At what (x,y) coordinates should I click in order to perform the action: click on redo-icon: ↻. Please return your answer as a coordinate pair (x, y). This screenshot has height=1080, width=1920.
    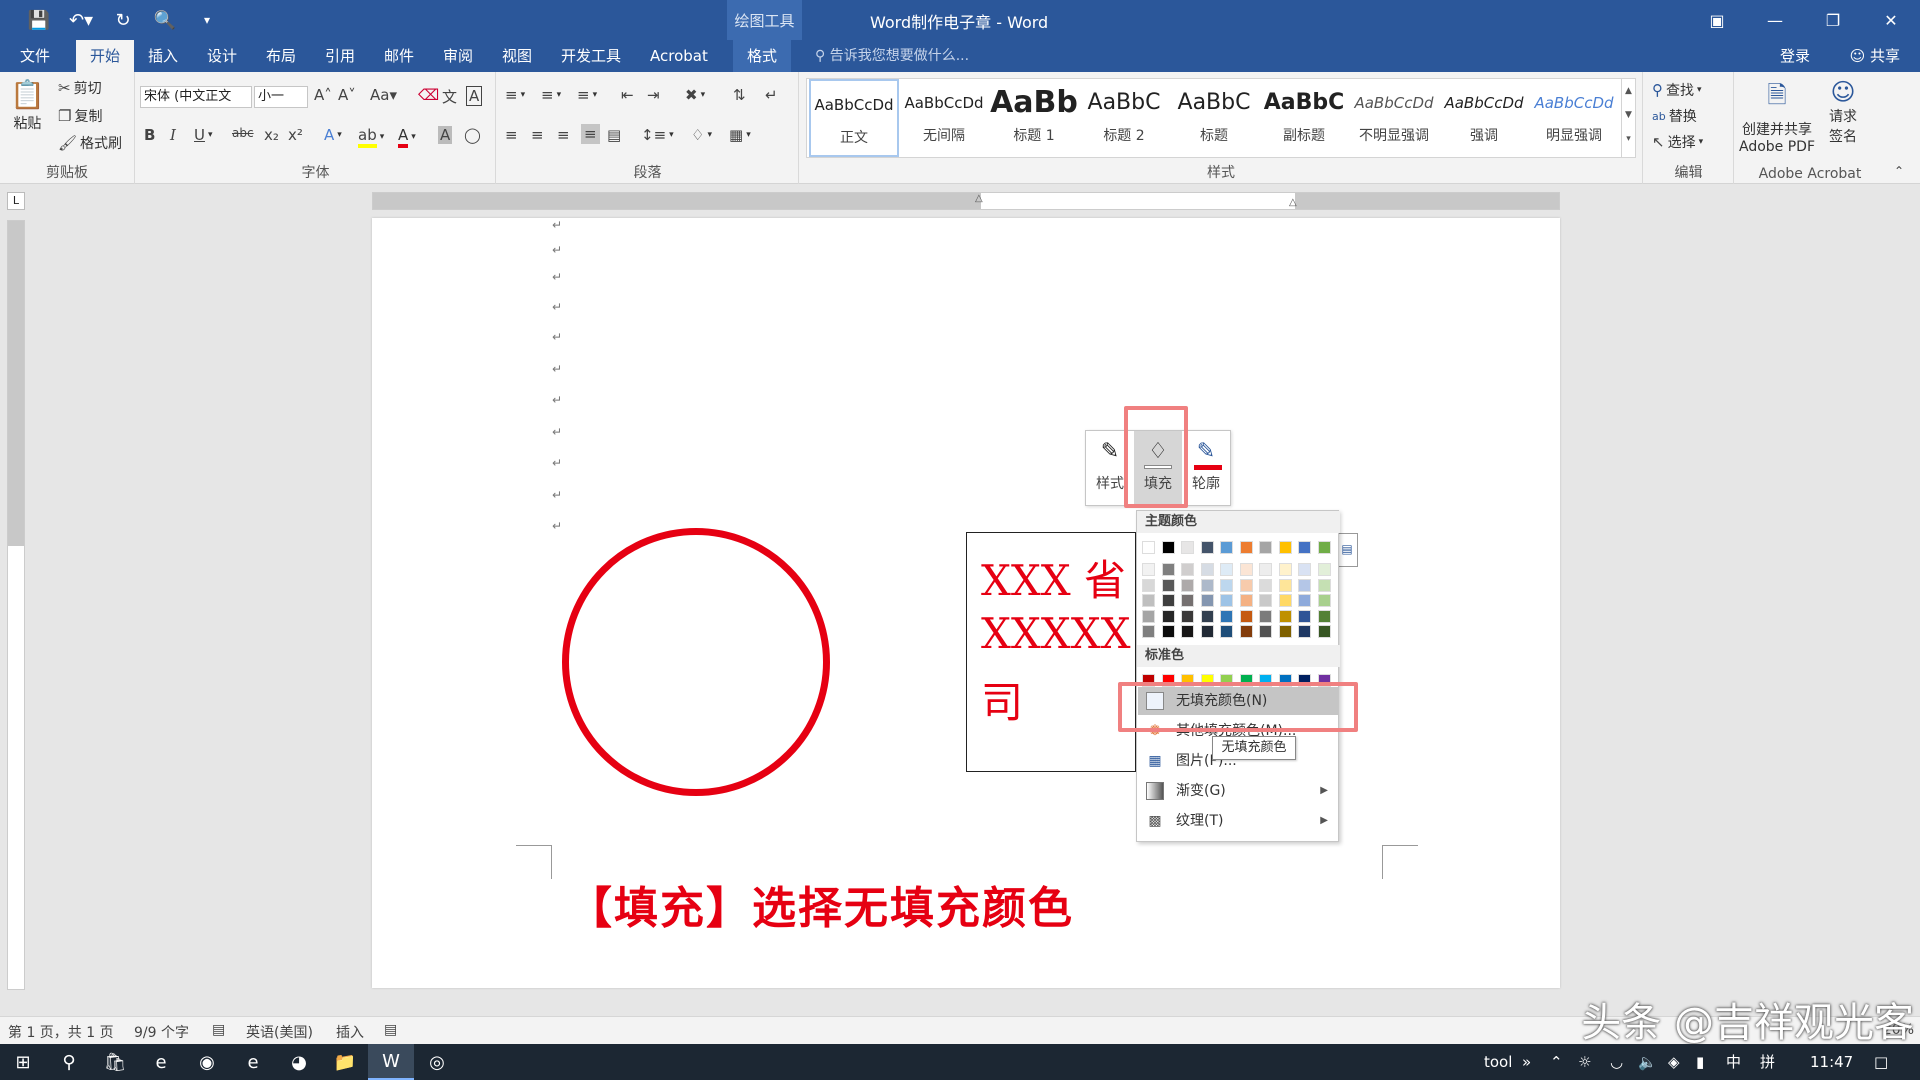
    Looking at the image, I should click on (123, 20).